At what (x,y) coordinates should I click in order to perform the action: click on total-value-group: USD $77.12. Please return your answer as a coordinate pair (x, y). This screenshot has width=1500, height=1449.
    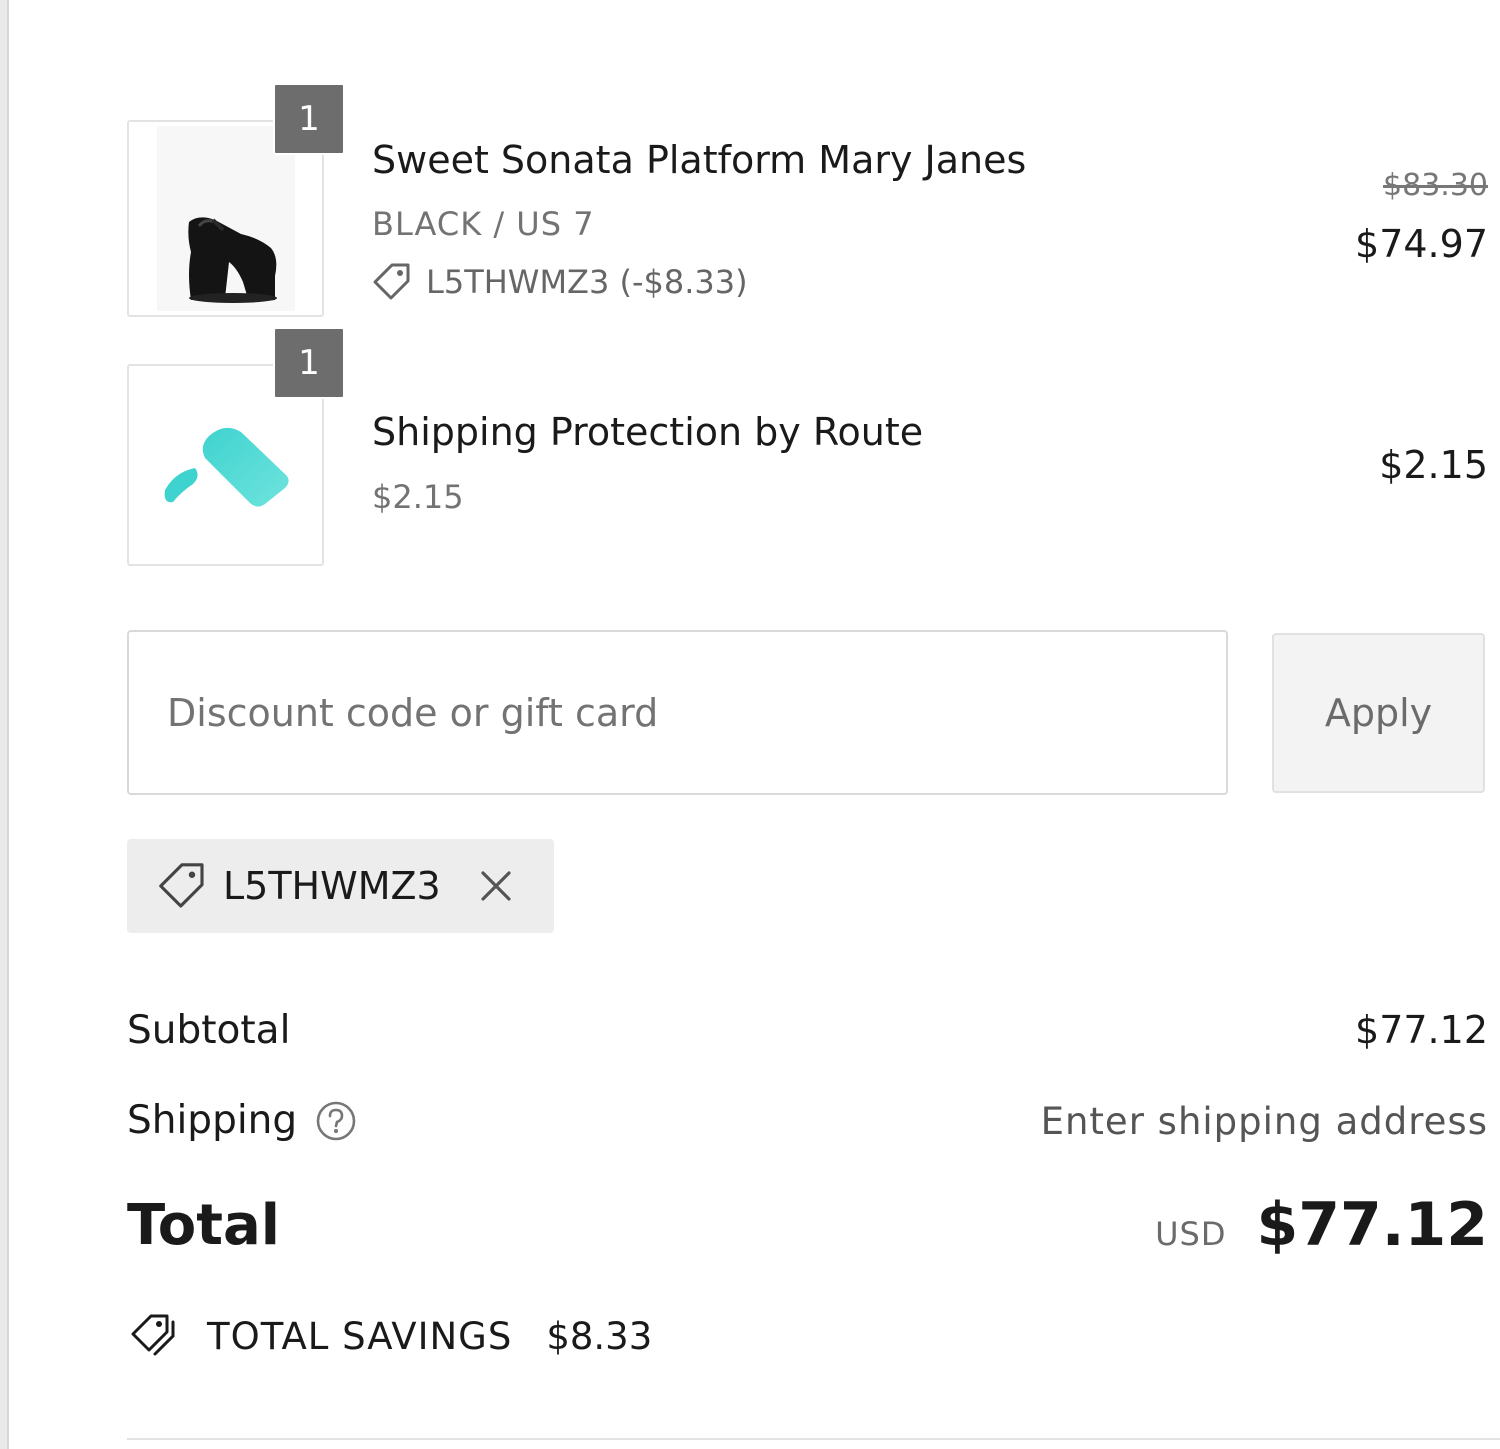
    Looking at the image, I should click on (1321, 1225).